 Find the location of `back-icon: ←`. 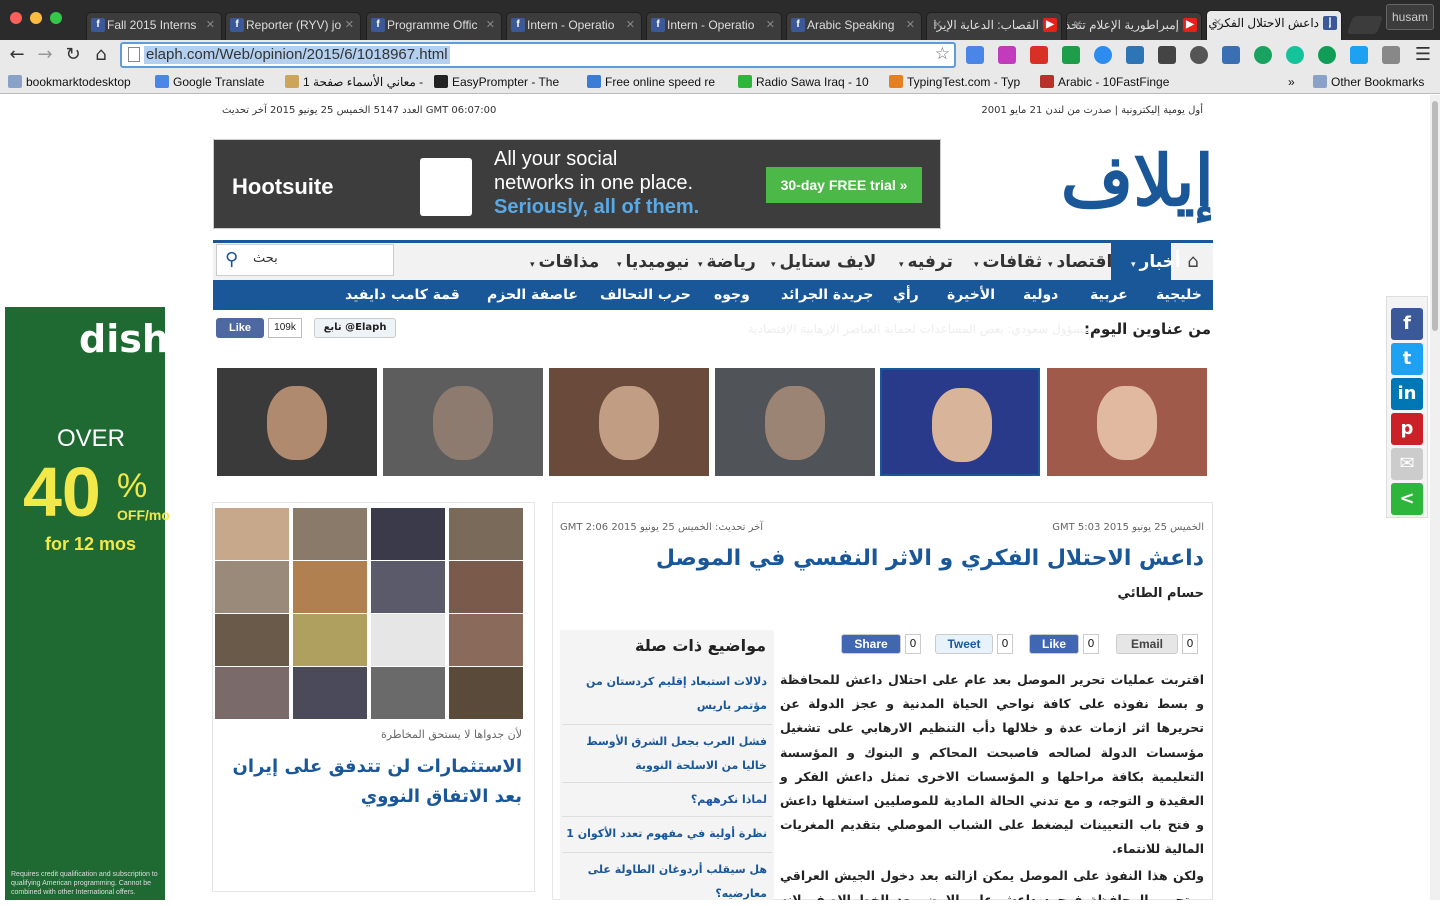

back-icon: ← is located at coordinates (17, 55).